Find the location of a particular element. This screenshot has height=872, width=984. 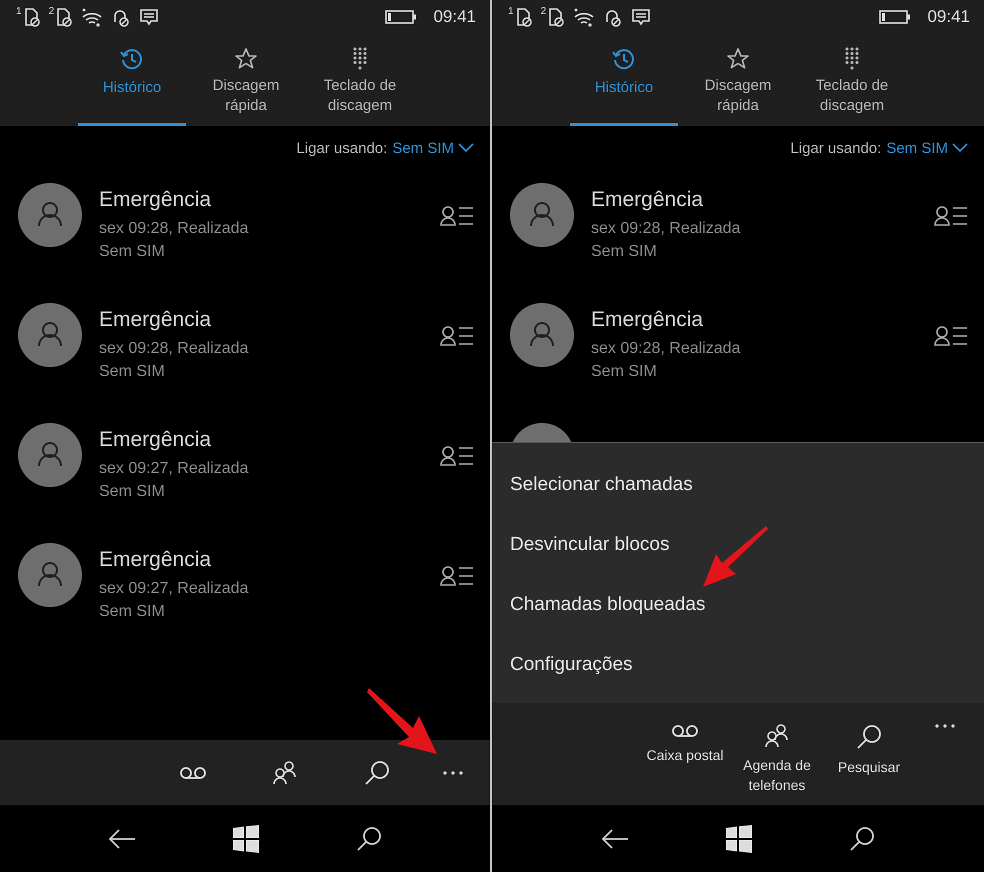

app-bar-label: Pesquisar is located at coordinates (869, 767).